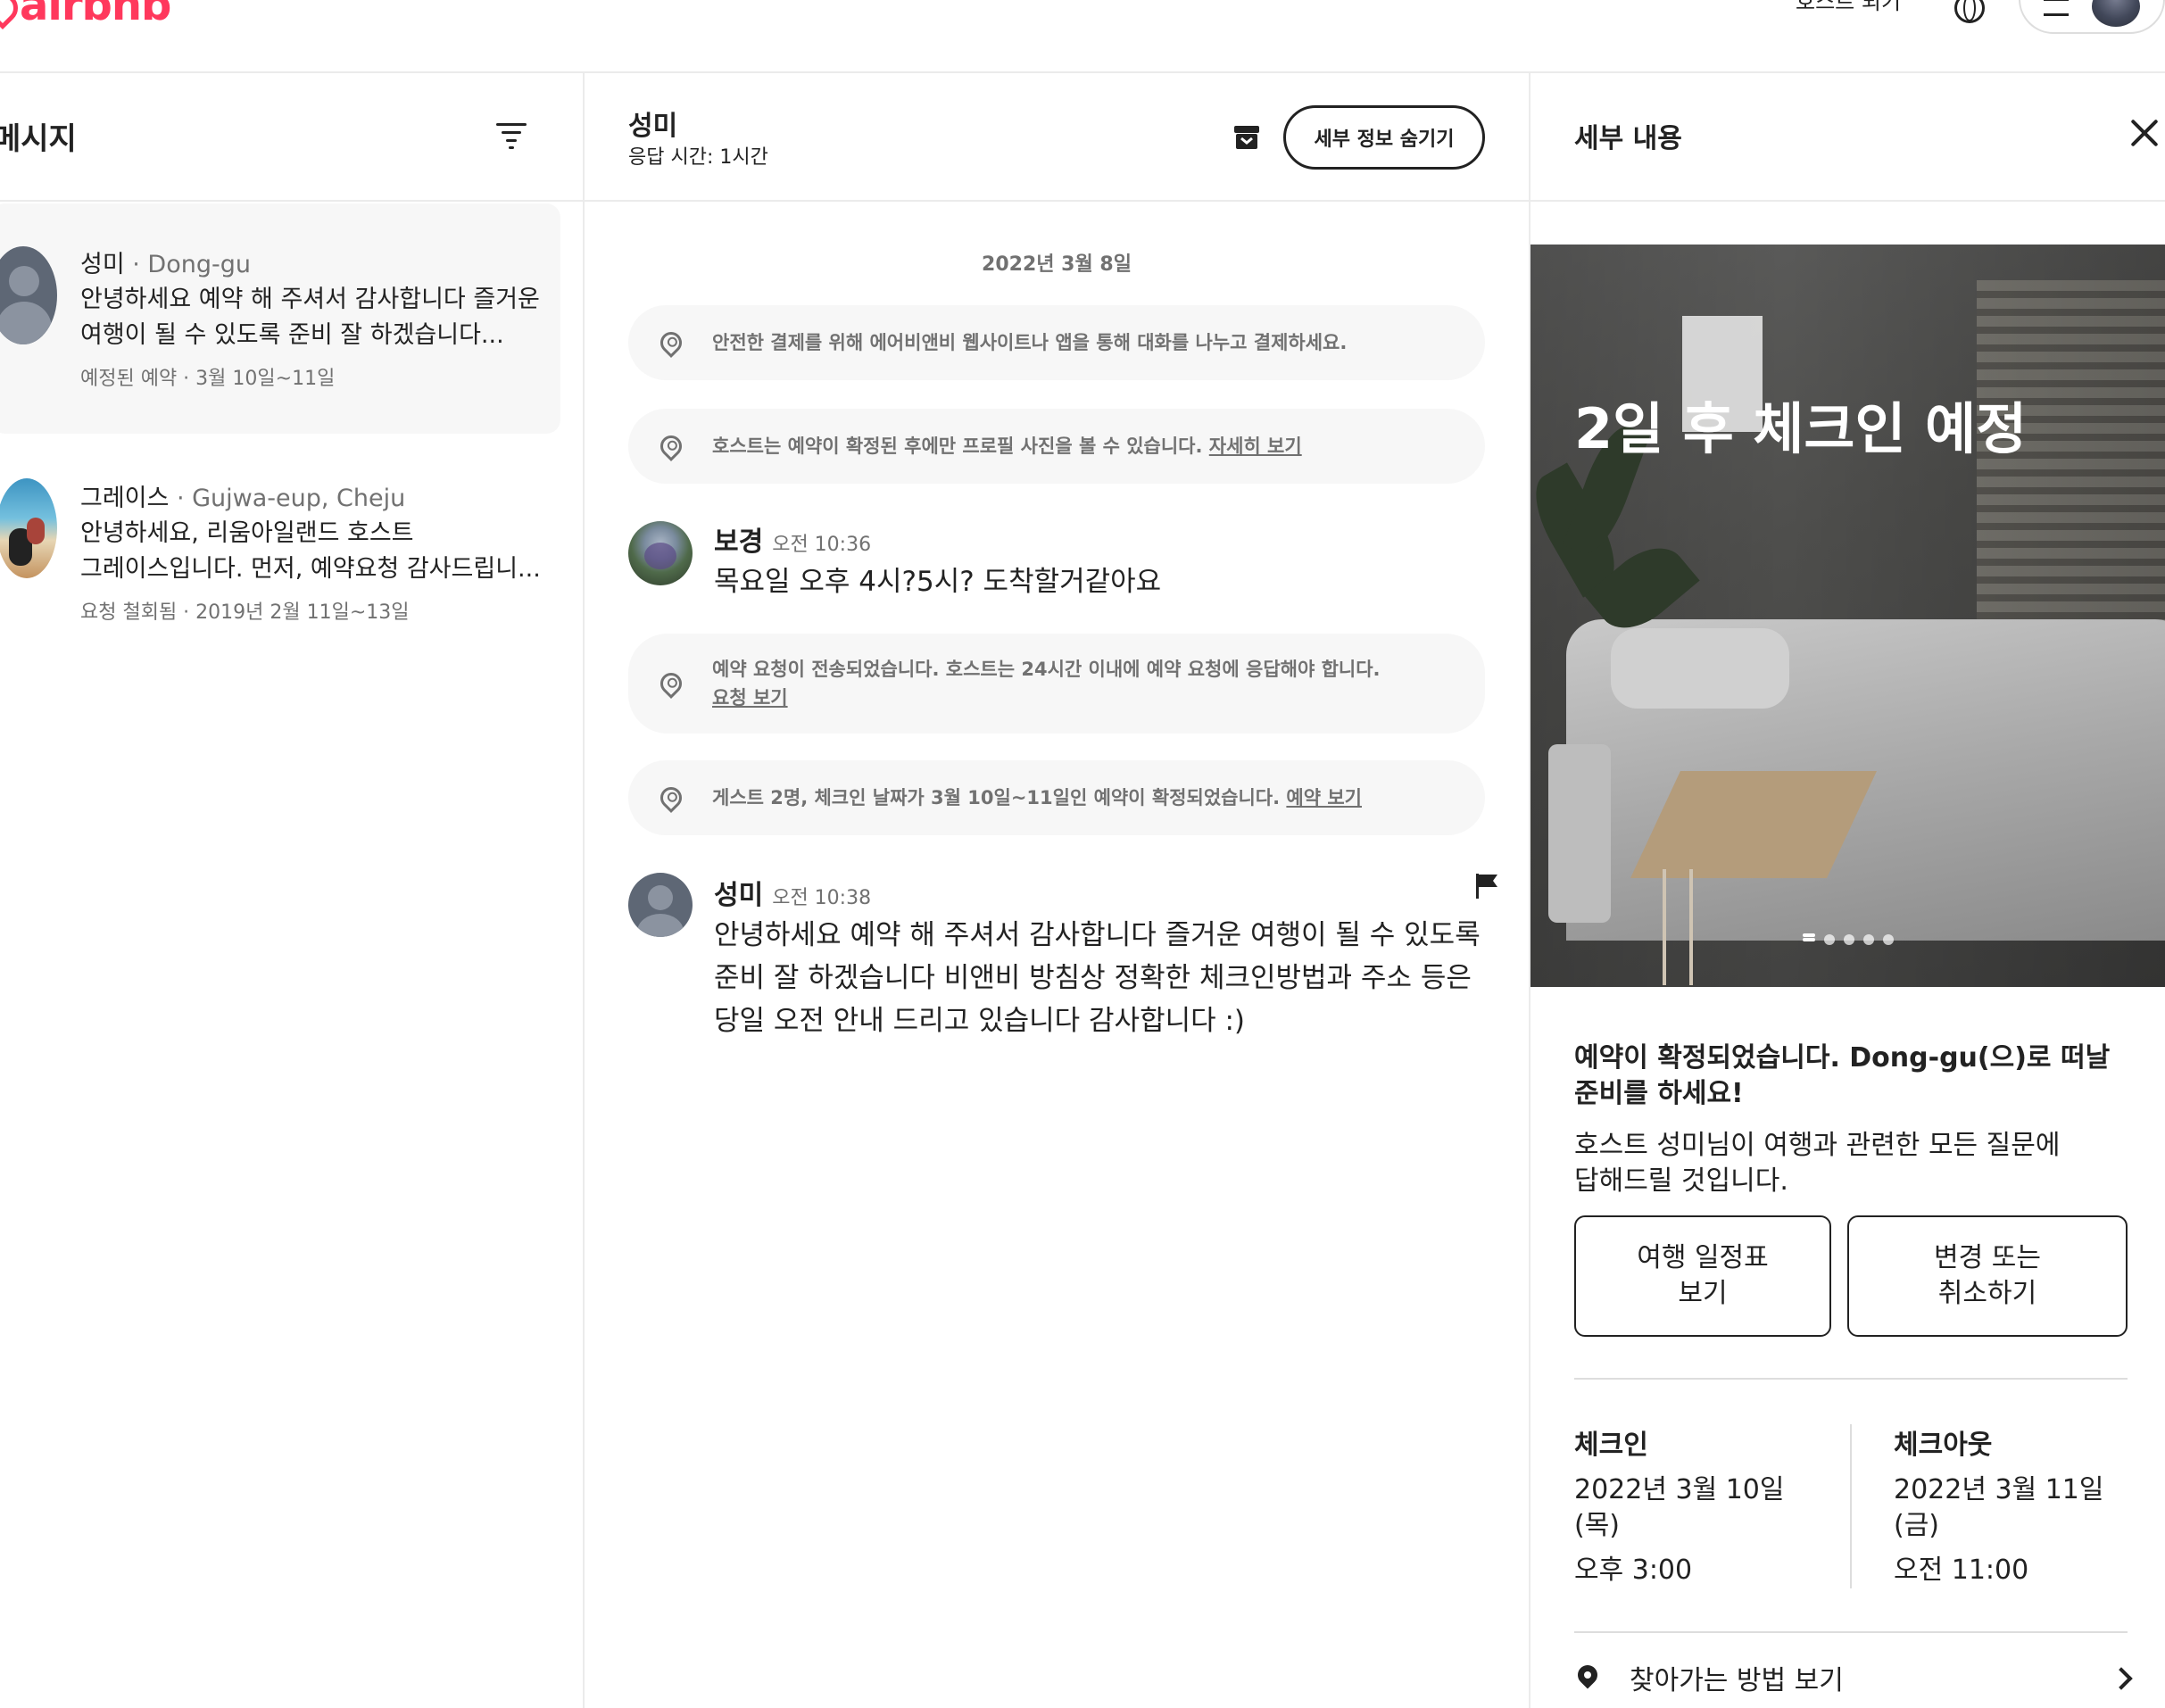 The image size is (2165, 1708). What do you see at coordinates (1057, 264) in the screenshot?
I see `chat-date-divider: 2022년 3월 8일` at bounding box center [1057, 264].